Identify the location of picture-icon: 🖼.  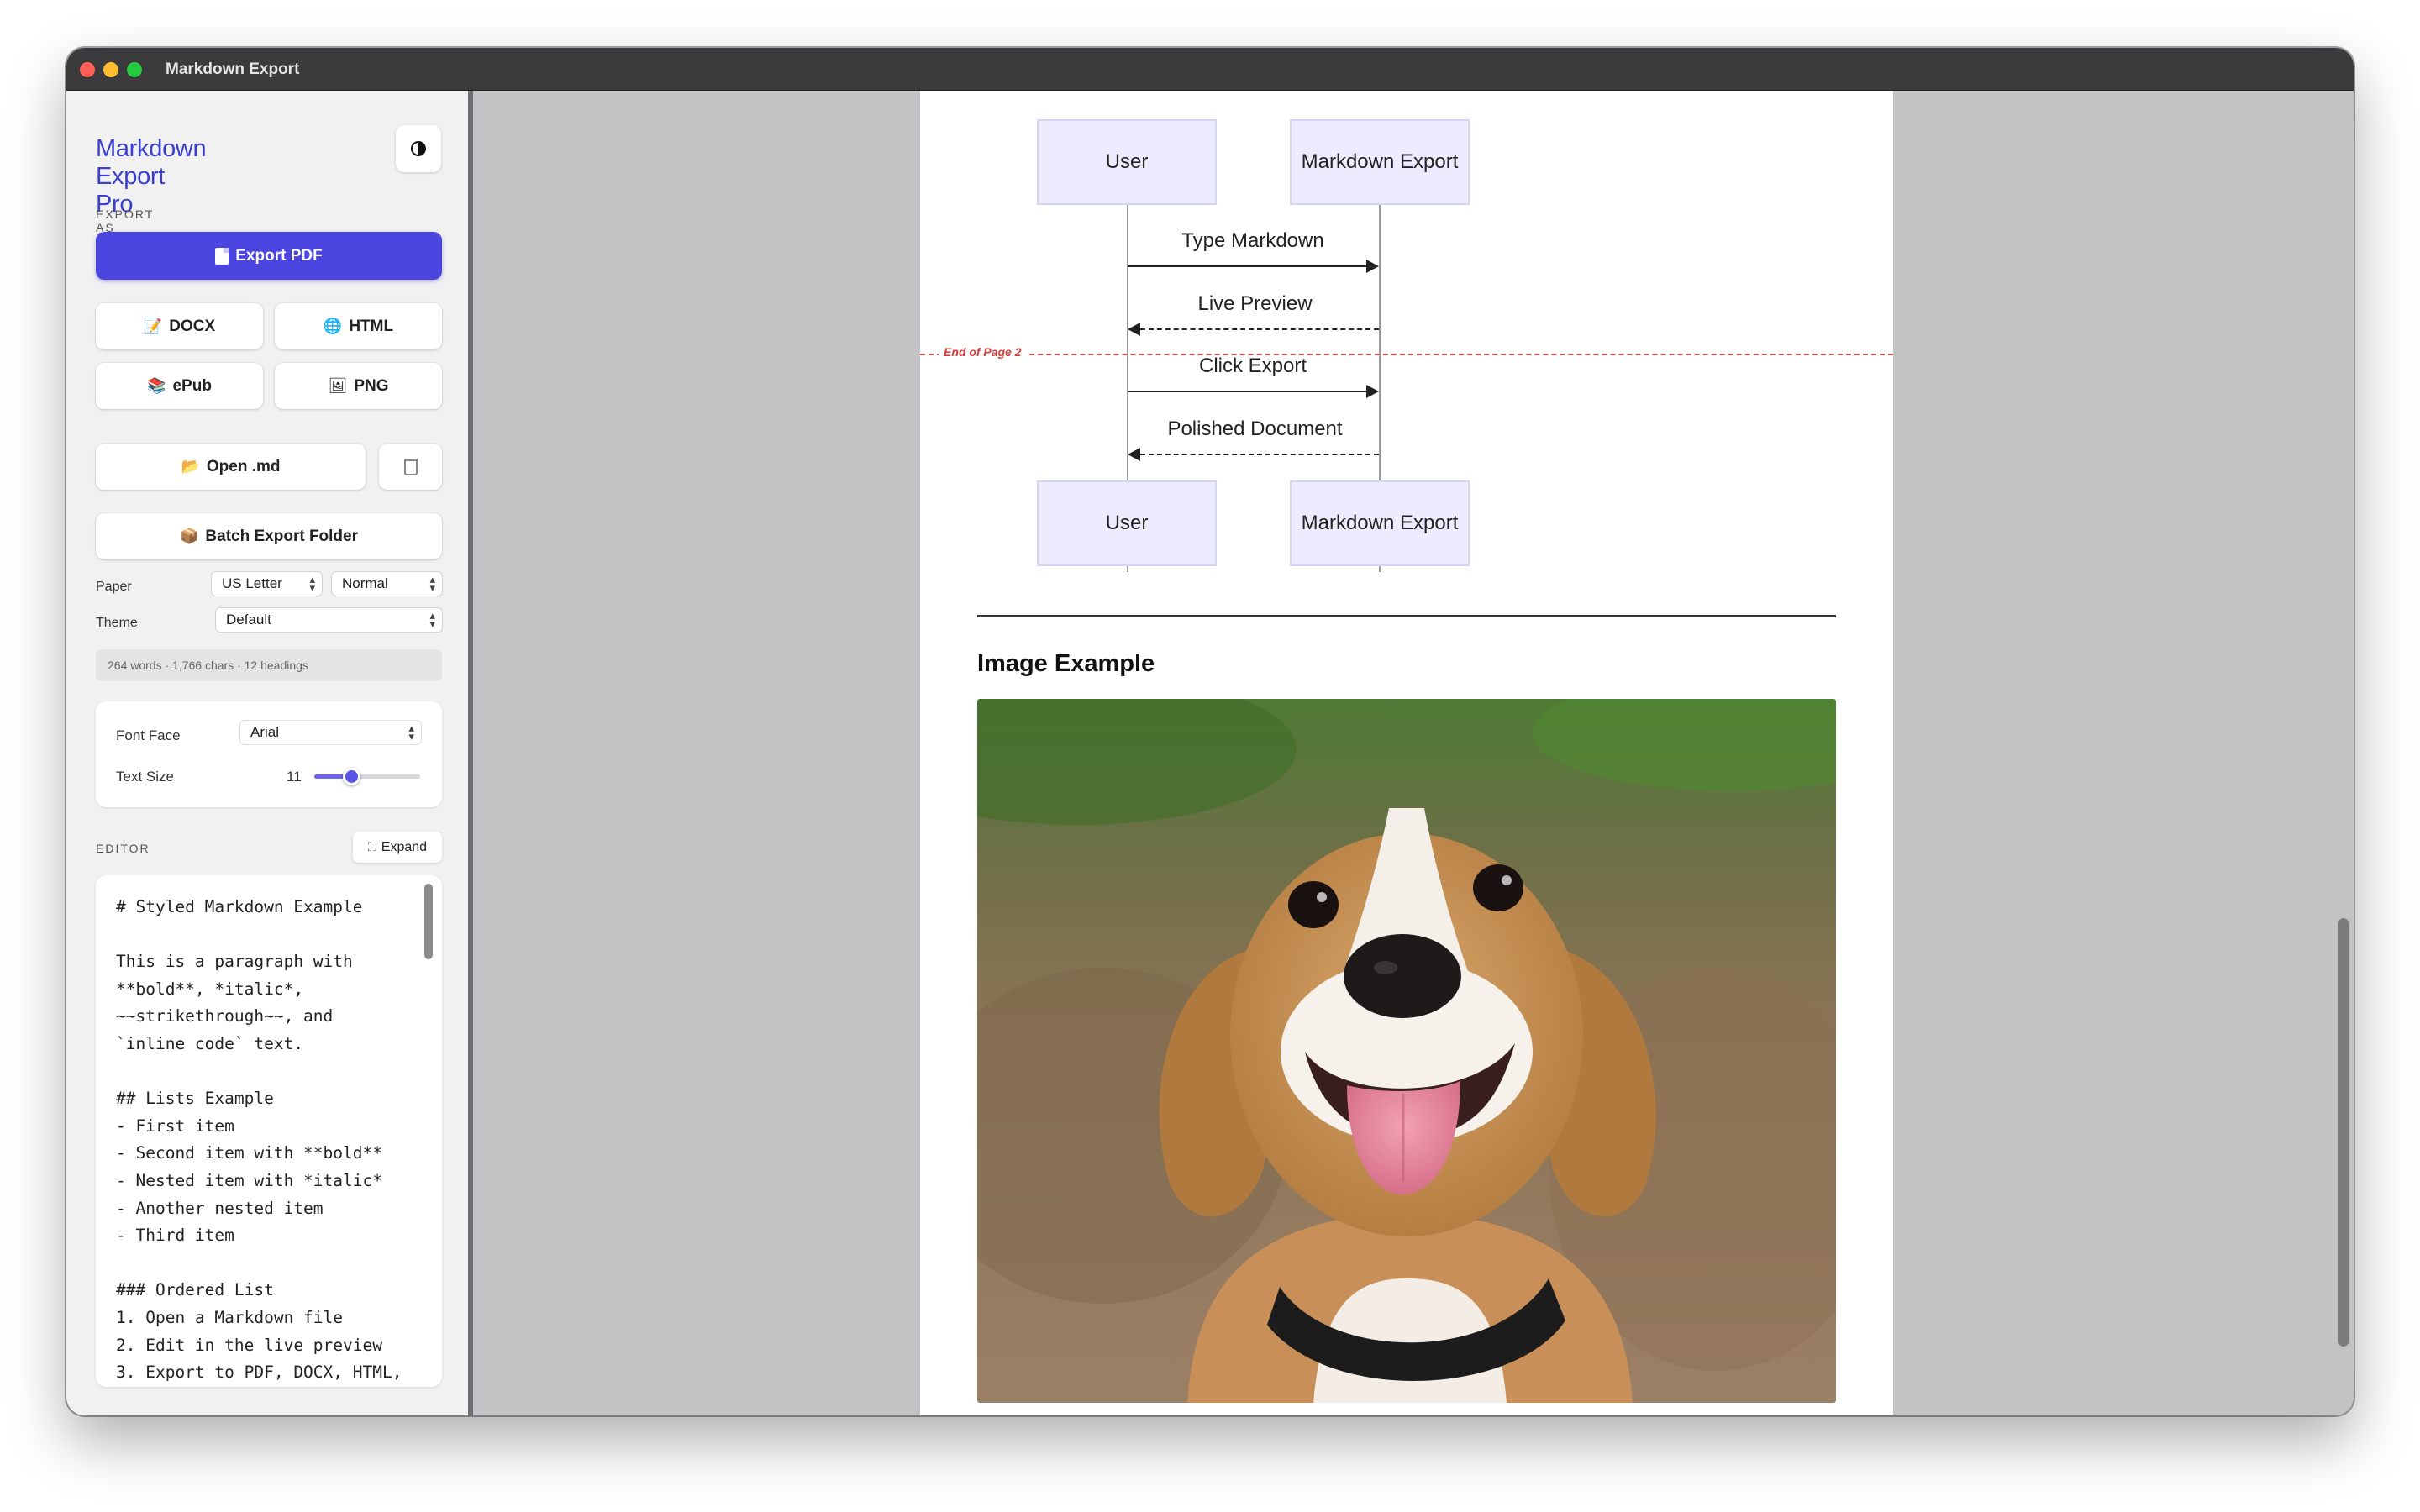
(338, 385).